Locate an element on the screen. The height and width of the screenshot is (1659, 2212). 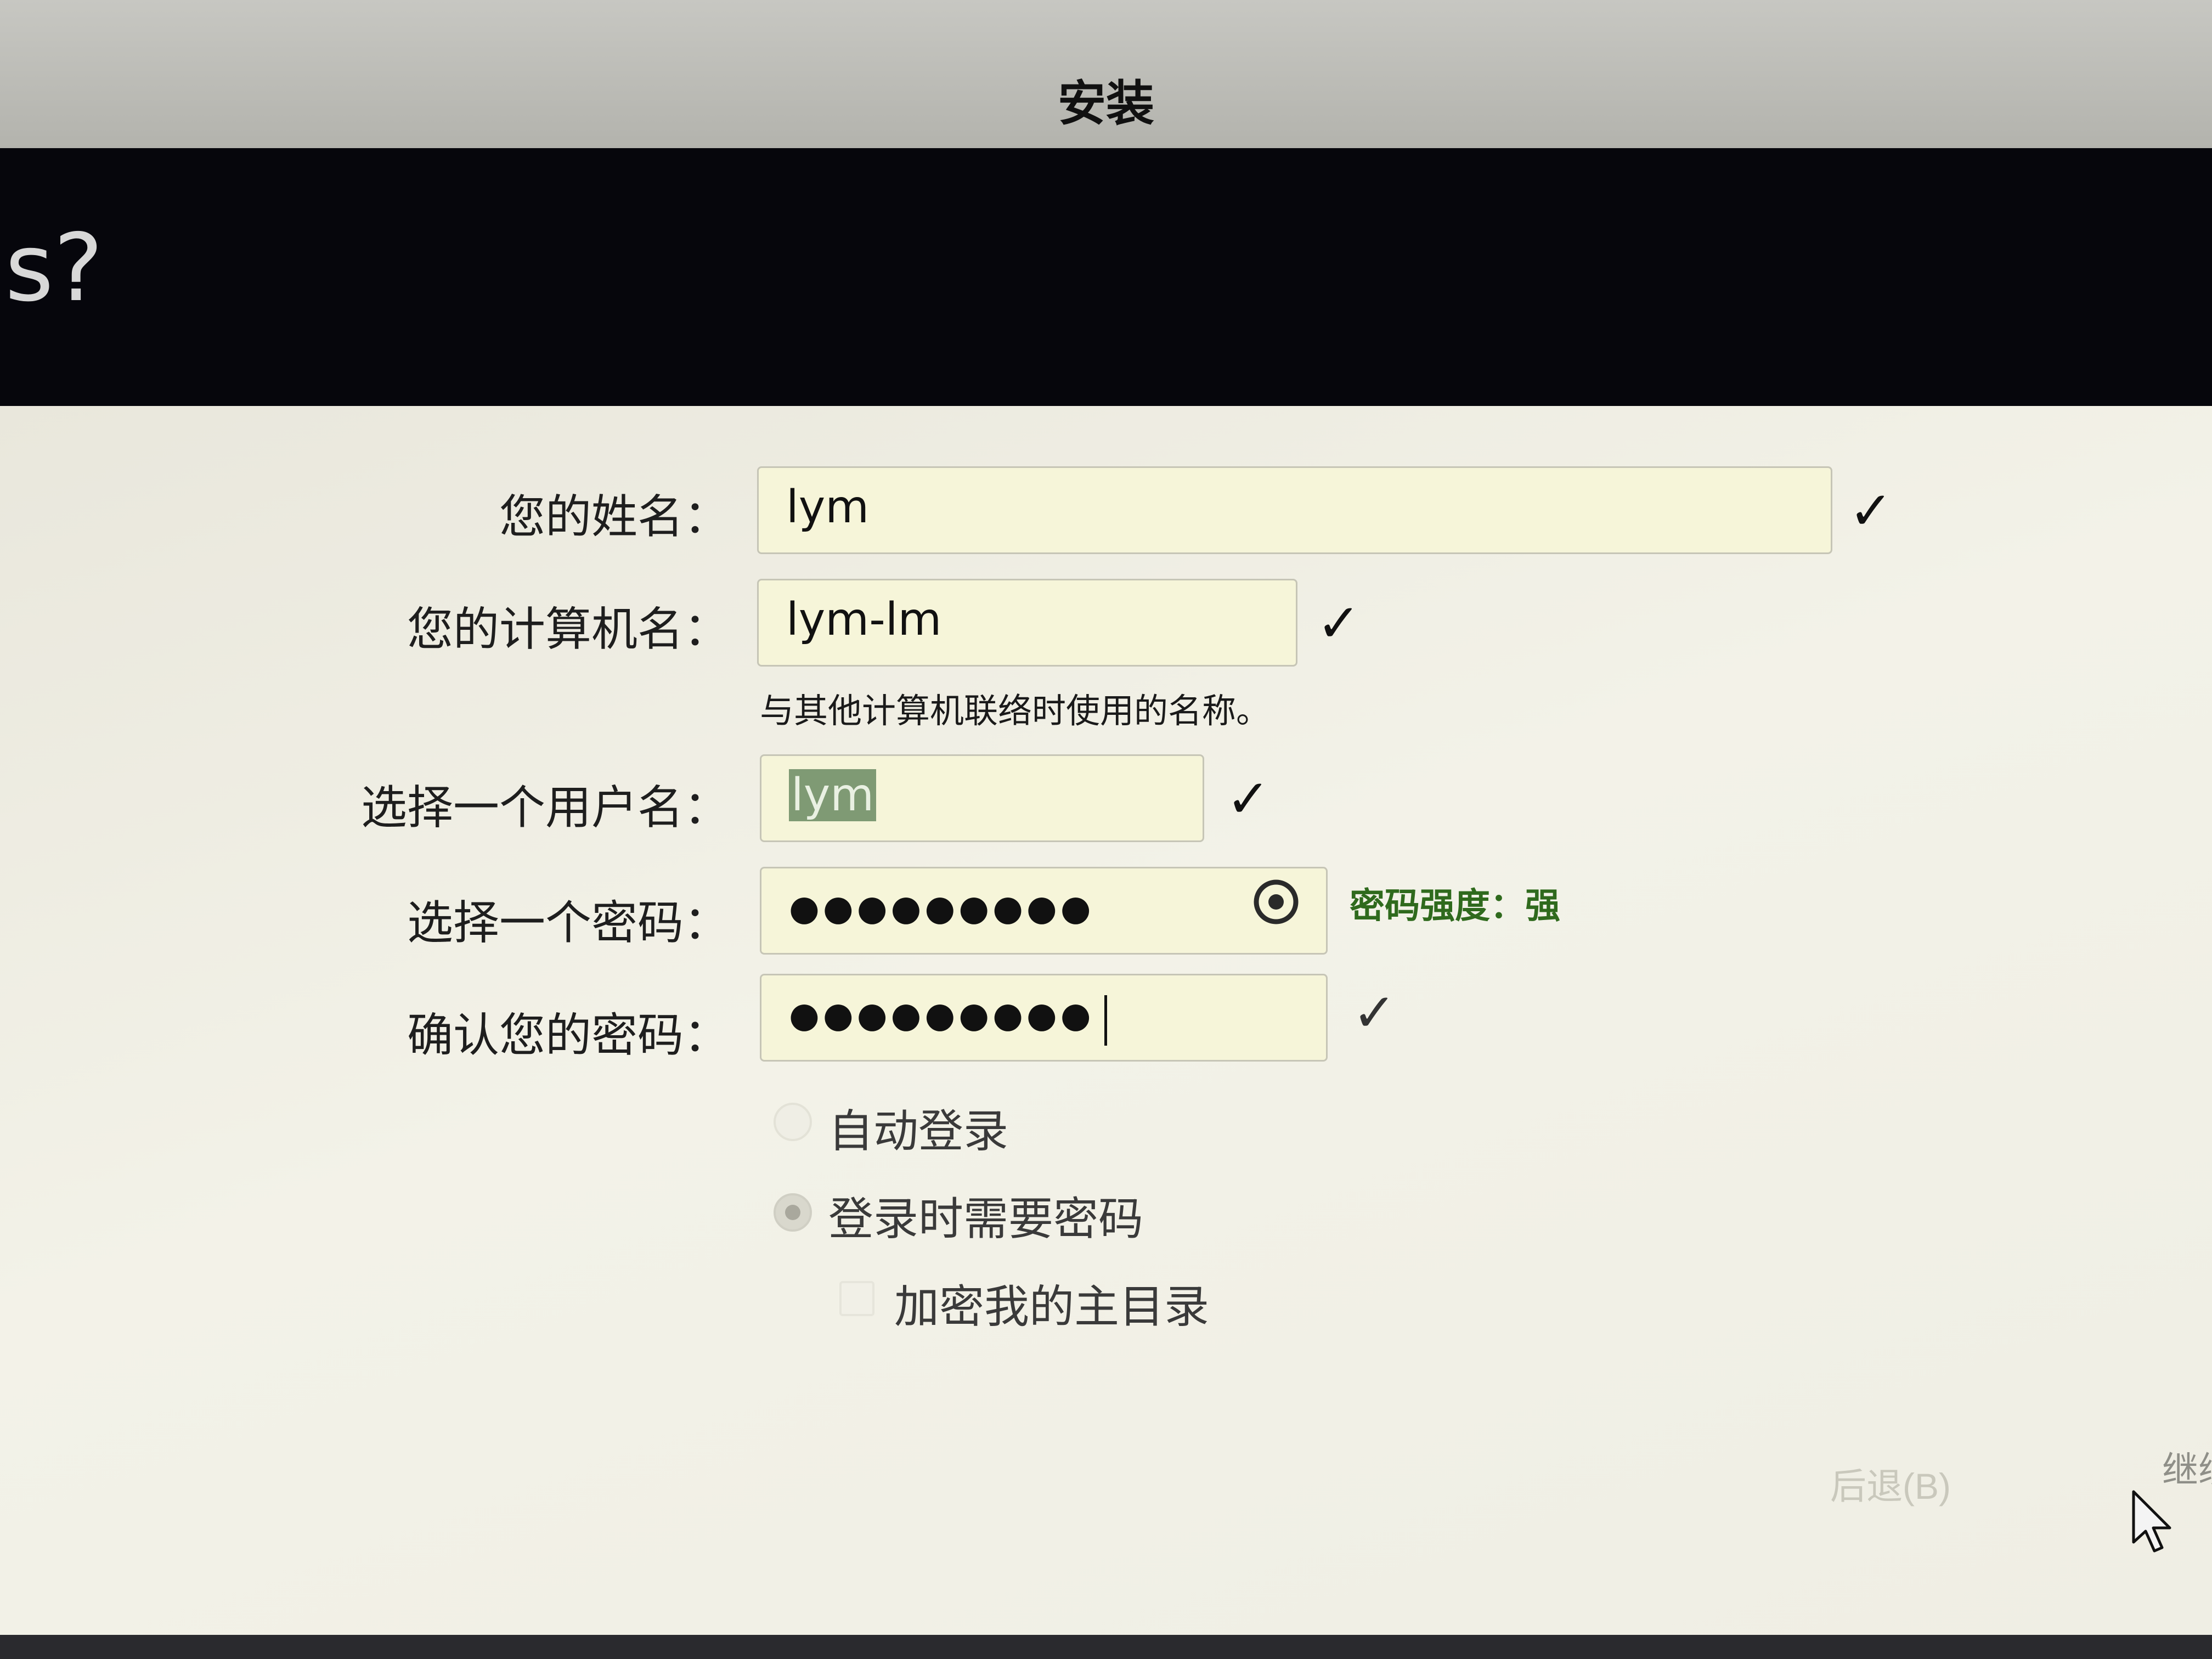
require-password-radio is located at coordinates (793, 1212).